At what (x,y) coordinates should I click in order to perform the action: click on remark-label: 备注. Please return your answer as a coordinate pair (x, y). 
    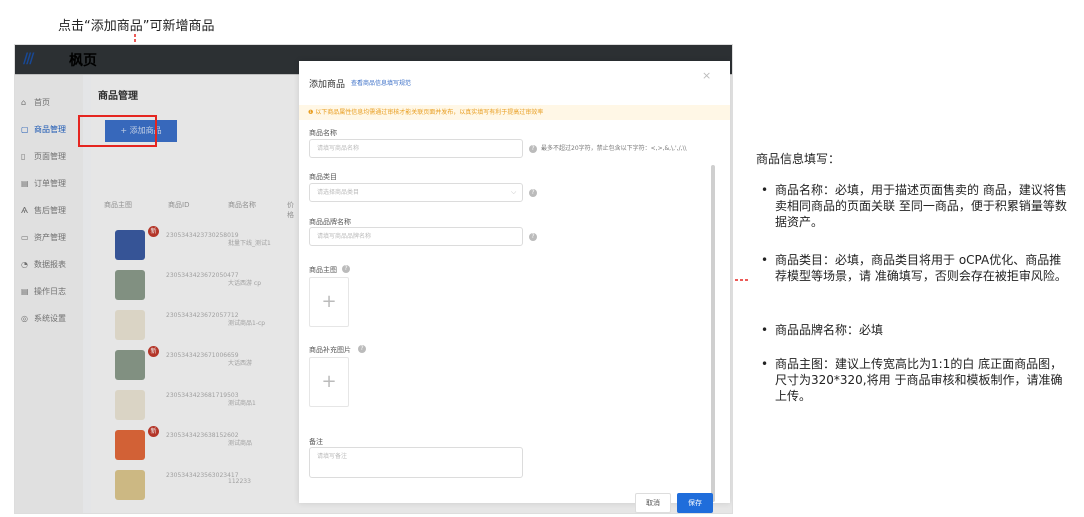
    Looking at the image, I should click on (316, 442).